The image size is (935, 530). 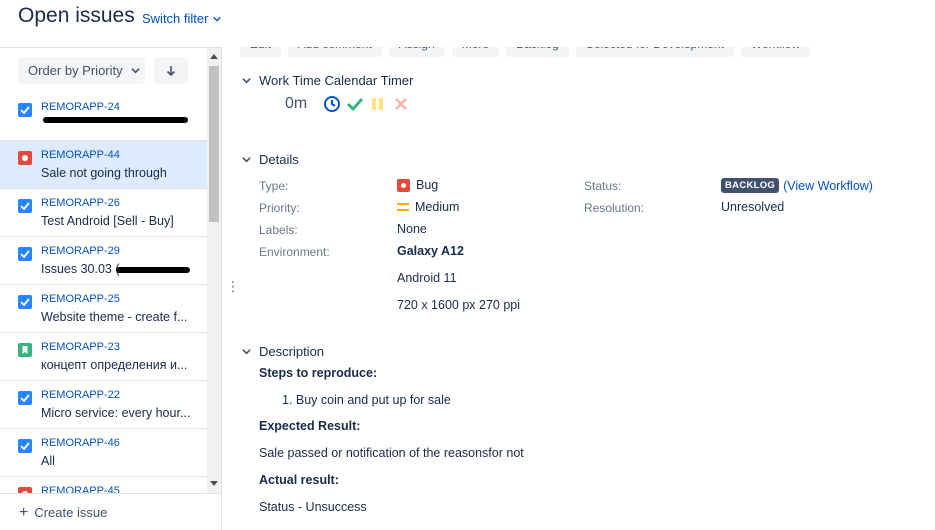 I want to click on page-title: Open issues, so click(x=76, y=15).